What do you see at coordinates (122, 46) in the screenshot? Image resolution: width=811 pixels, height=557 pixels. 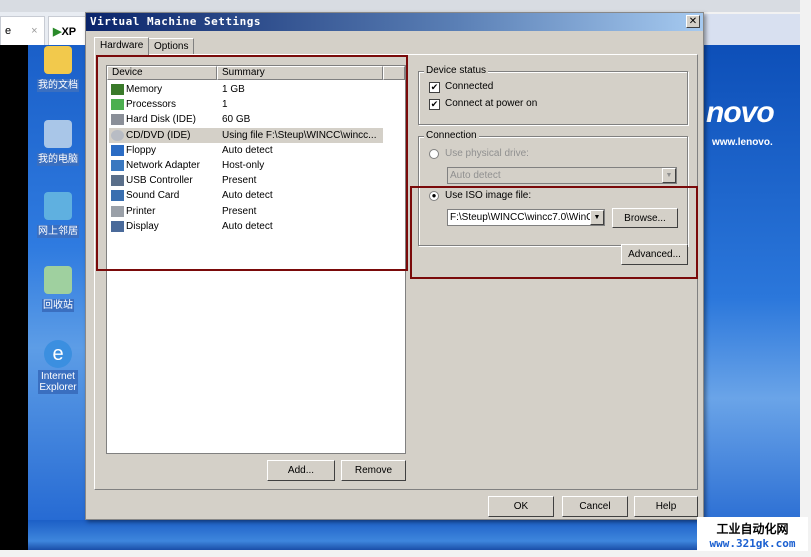 I see `tab-hardware: Hardware` at bounding box center [122, 46].